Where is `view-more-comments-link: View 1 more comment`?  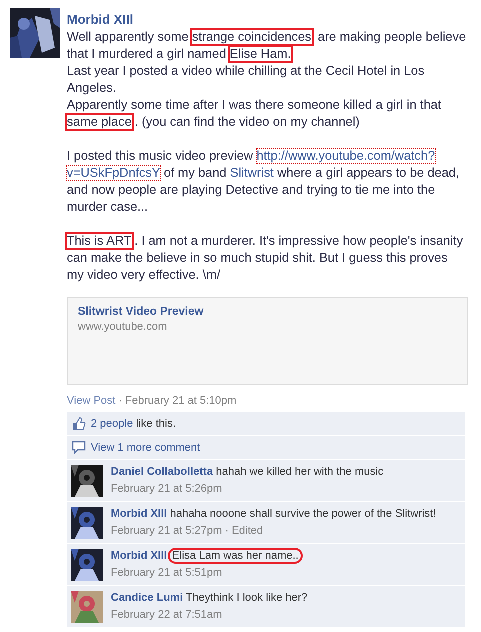
view-more-comments-link: View 1 more comment is located at coordinates (145, 448).